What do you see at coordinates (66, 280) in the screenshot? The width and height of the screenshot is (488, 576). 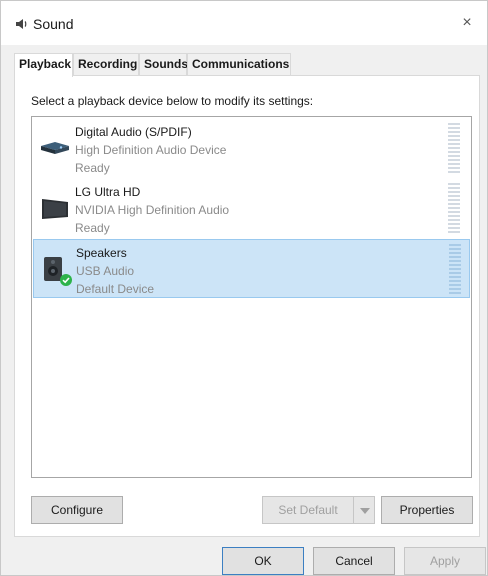 I see `default-check-icon` at bounding box center [66, 280].